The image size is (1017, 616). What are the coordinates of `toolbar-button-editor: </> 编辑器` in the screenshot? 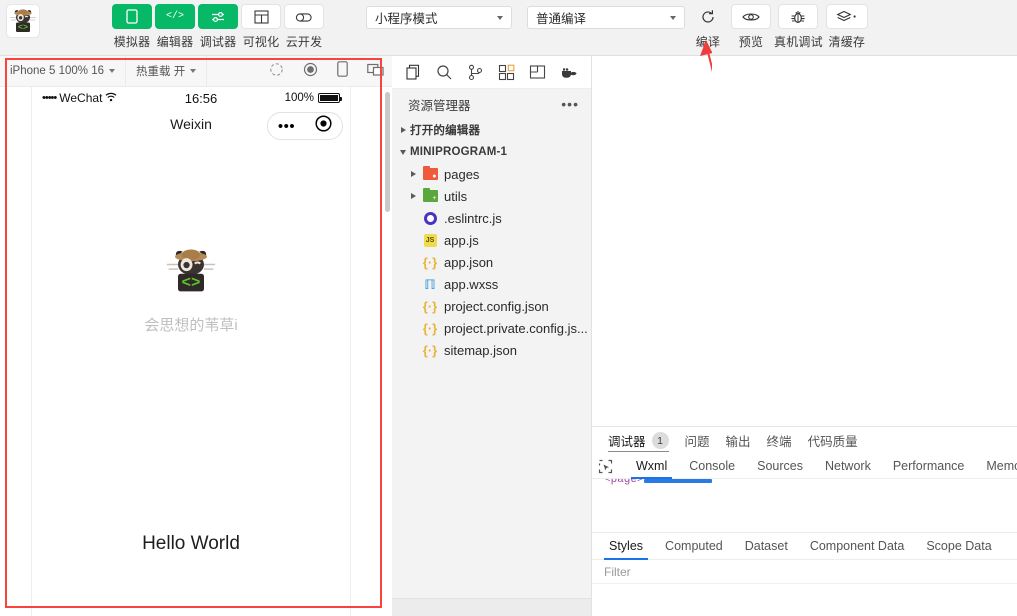 It's located at (175, 27).